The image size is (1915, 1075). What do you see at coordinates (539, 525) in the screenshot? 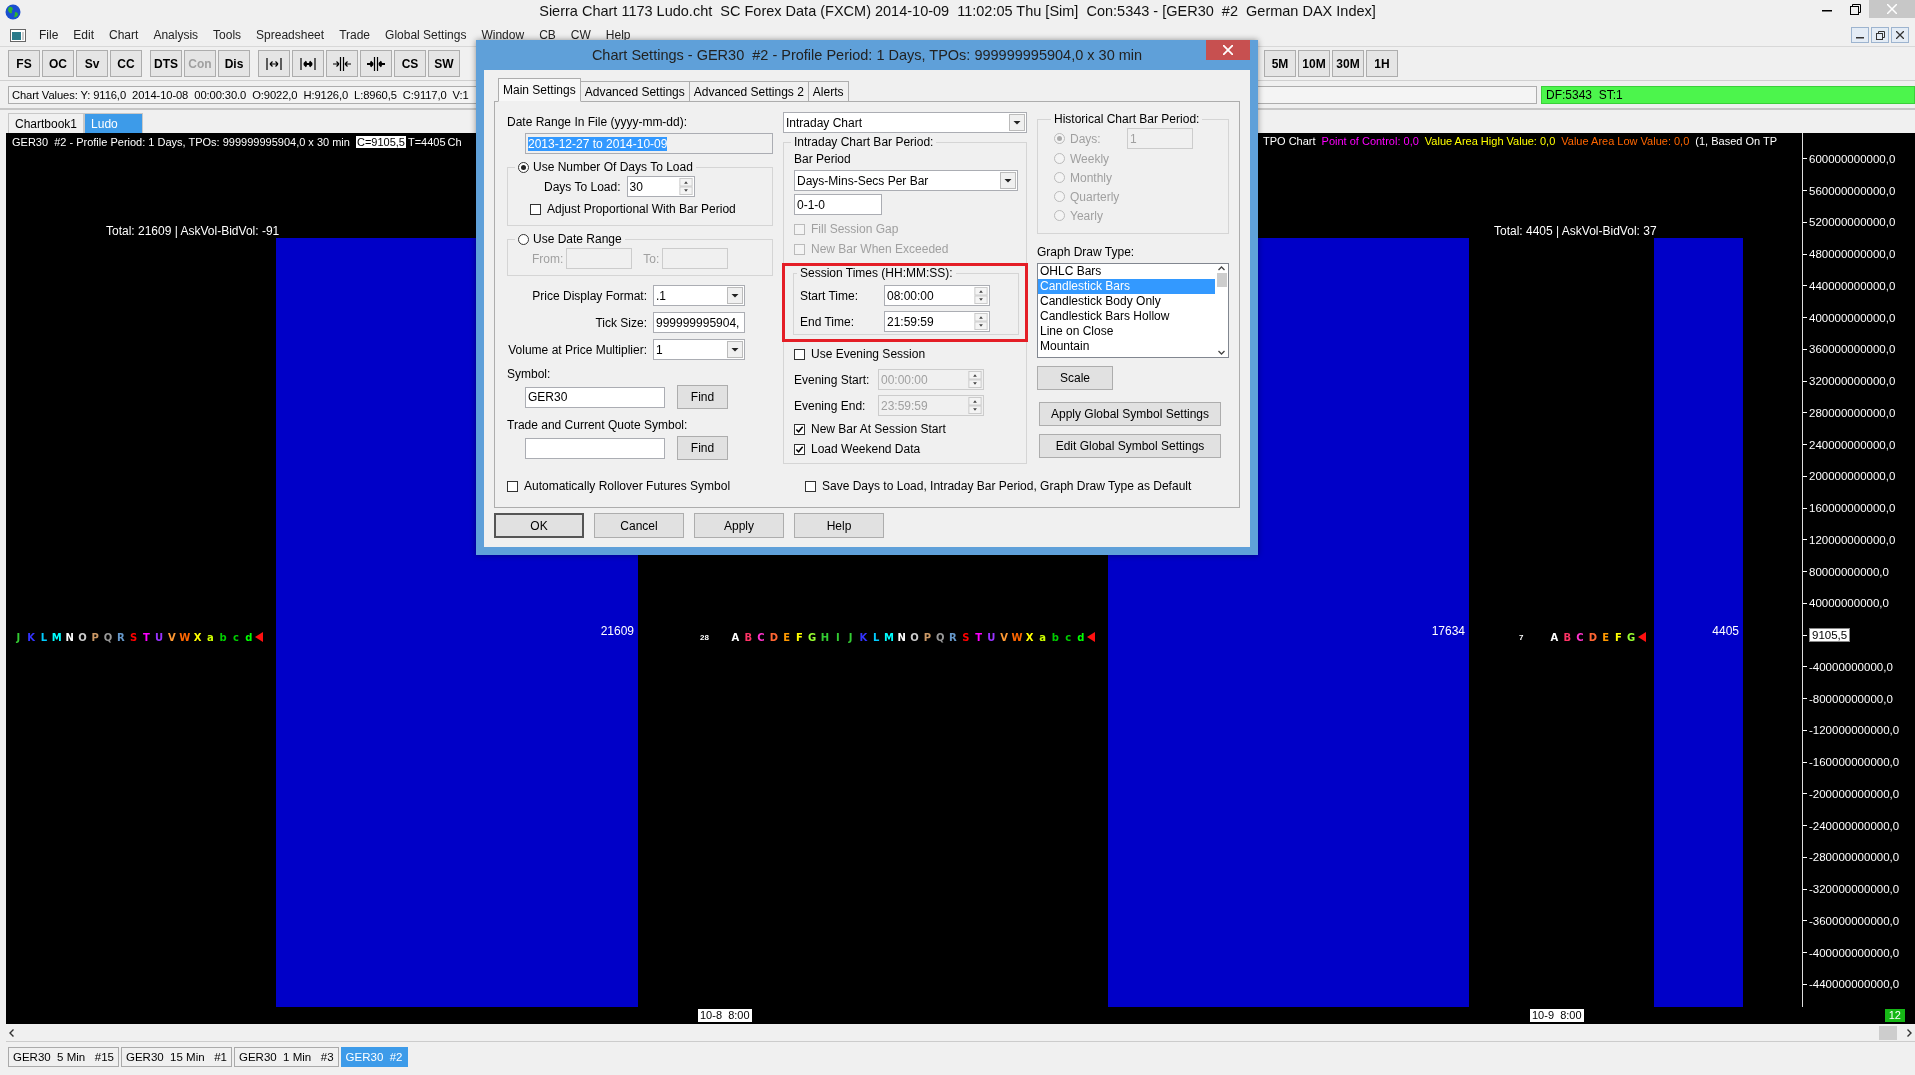
I see `dialog-button: OK` at bounding box center [539, 525].